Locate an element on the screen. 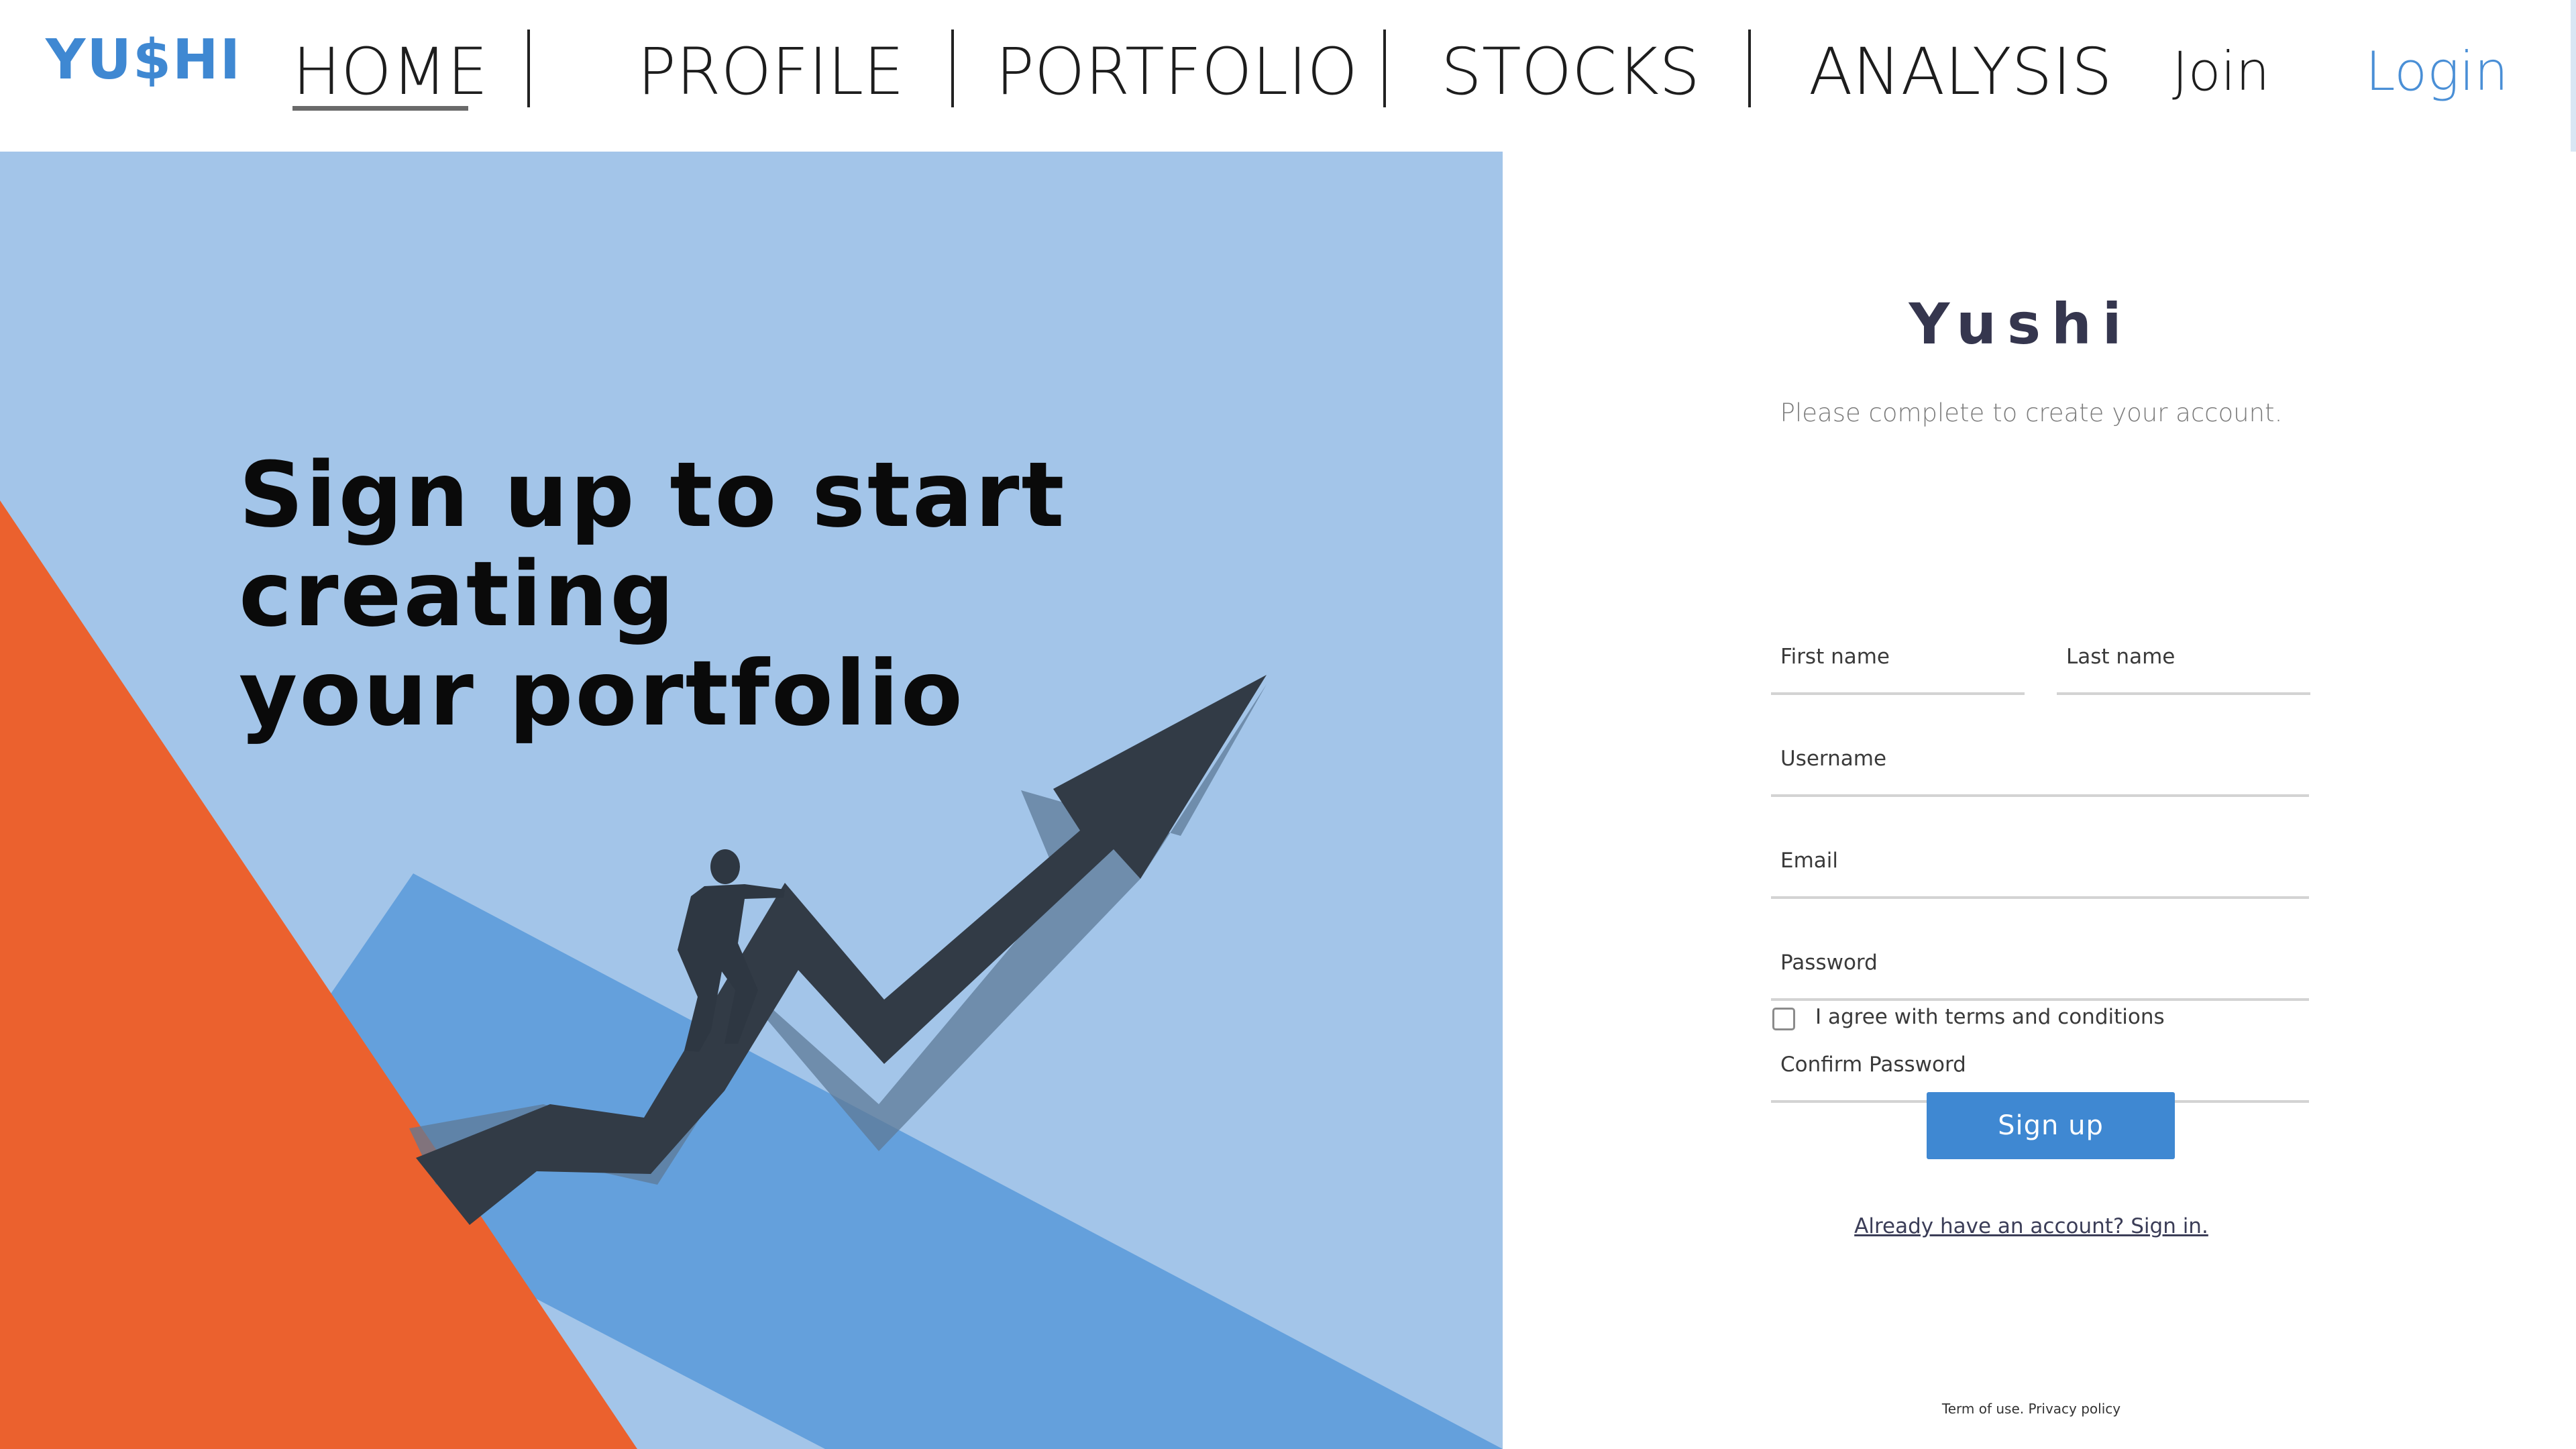  hero-headline: Sign up to start creating your portfolio is located at coordinates (842, 594).